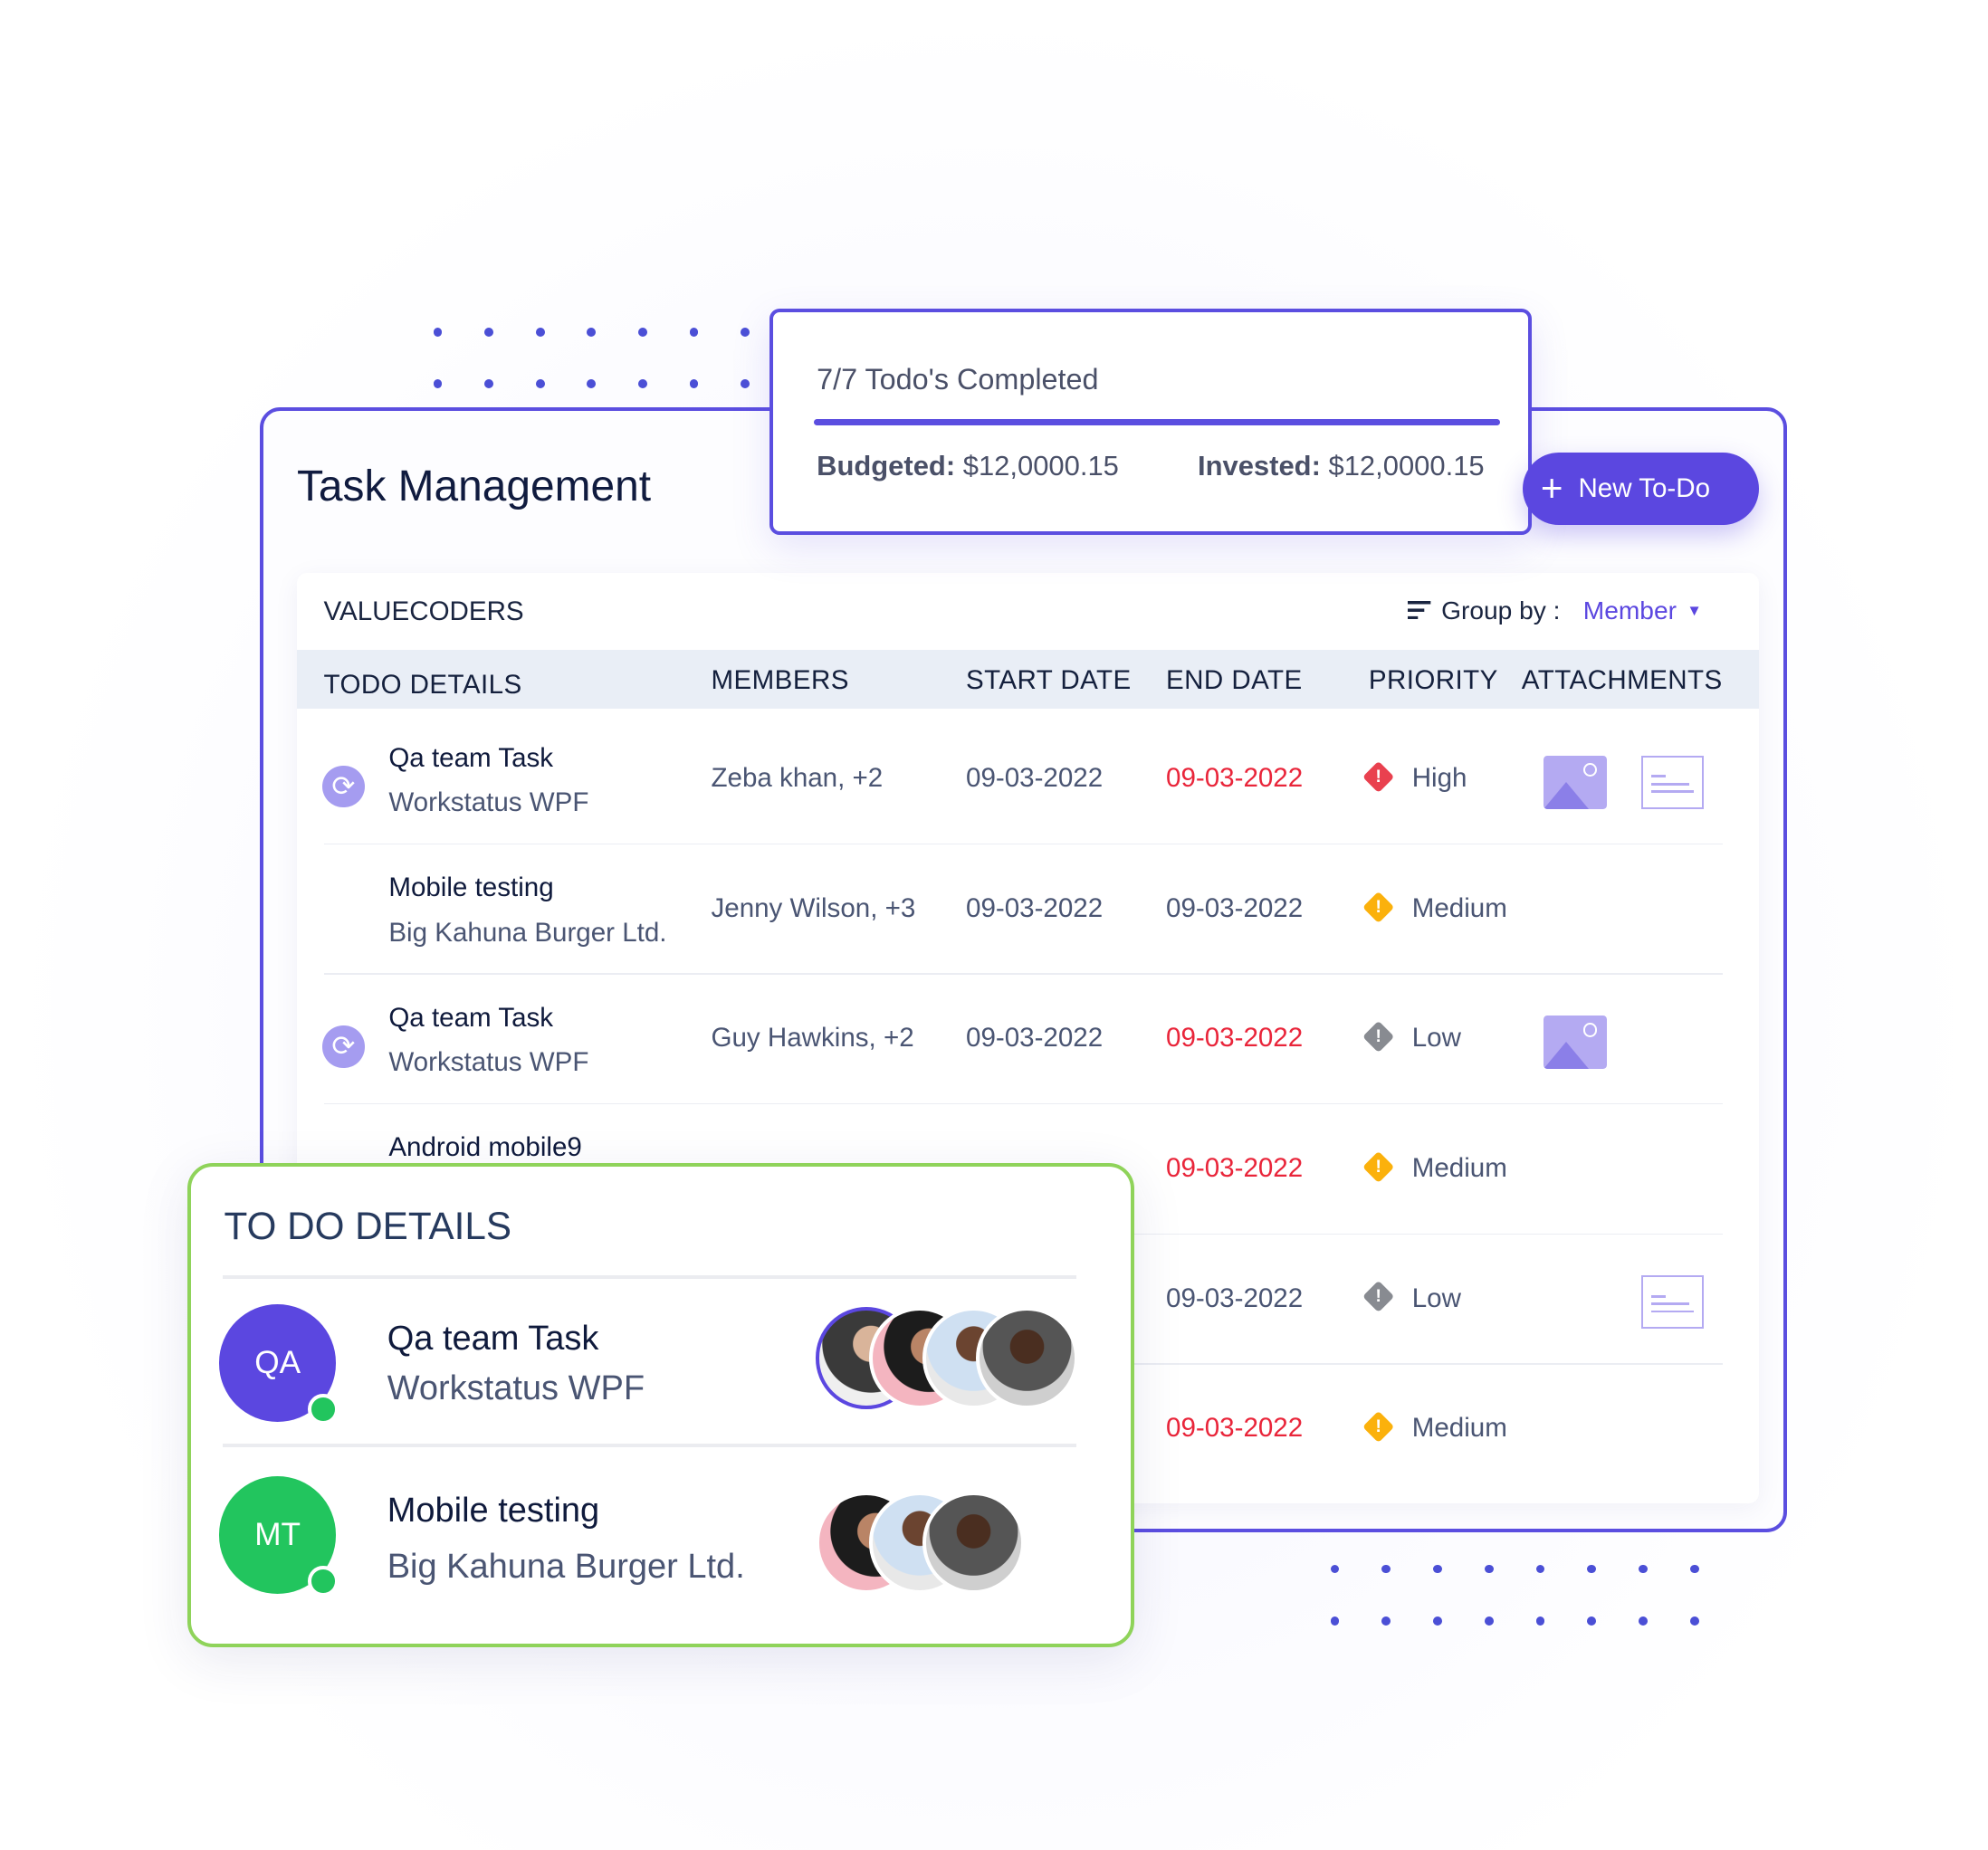 This screenshot has width=1988, height=1850. I want to click on column-priority: PRIORITY, so click(1433, 680).